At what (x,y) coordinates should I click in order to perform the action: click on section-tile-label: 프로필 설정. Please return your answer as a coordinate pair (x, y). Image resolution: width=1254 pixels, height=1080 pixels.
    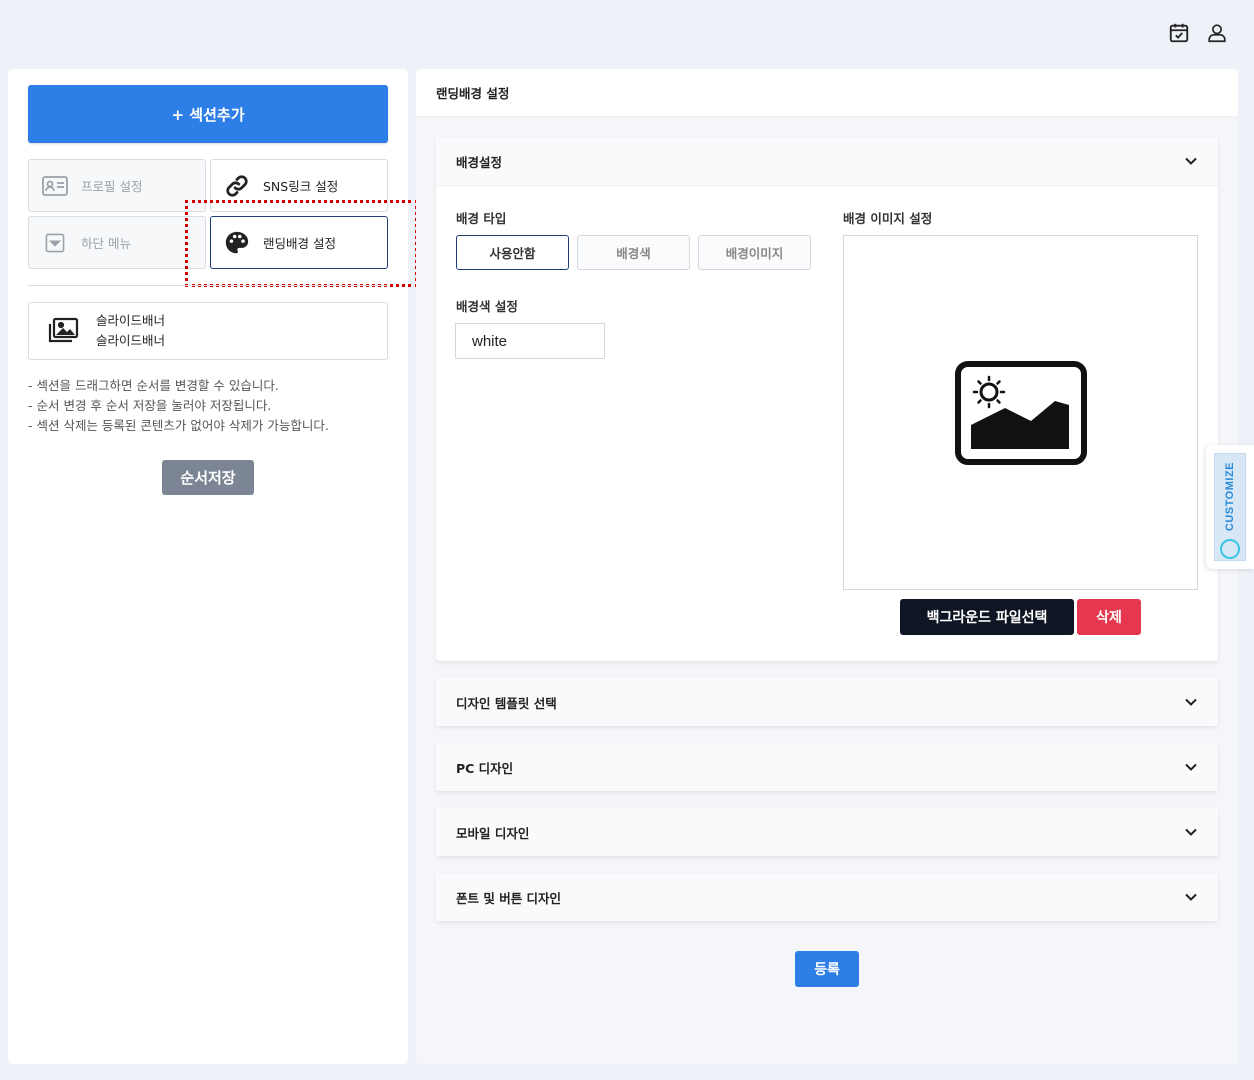
    Looking at the image, I should click on (112, 186).